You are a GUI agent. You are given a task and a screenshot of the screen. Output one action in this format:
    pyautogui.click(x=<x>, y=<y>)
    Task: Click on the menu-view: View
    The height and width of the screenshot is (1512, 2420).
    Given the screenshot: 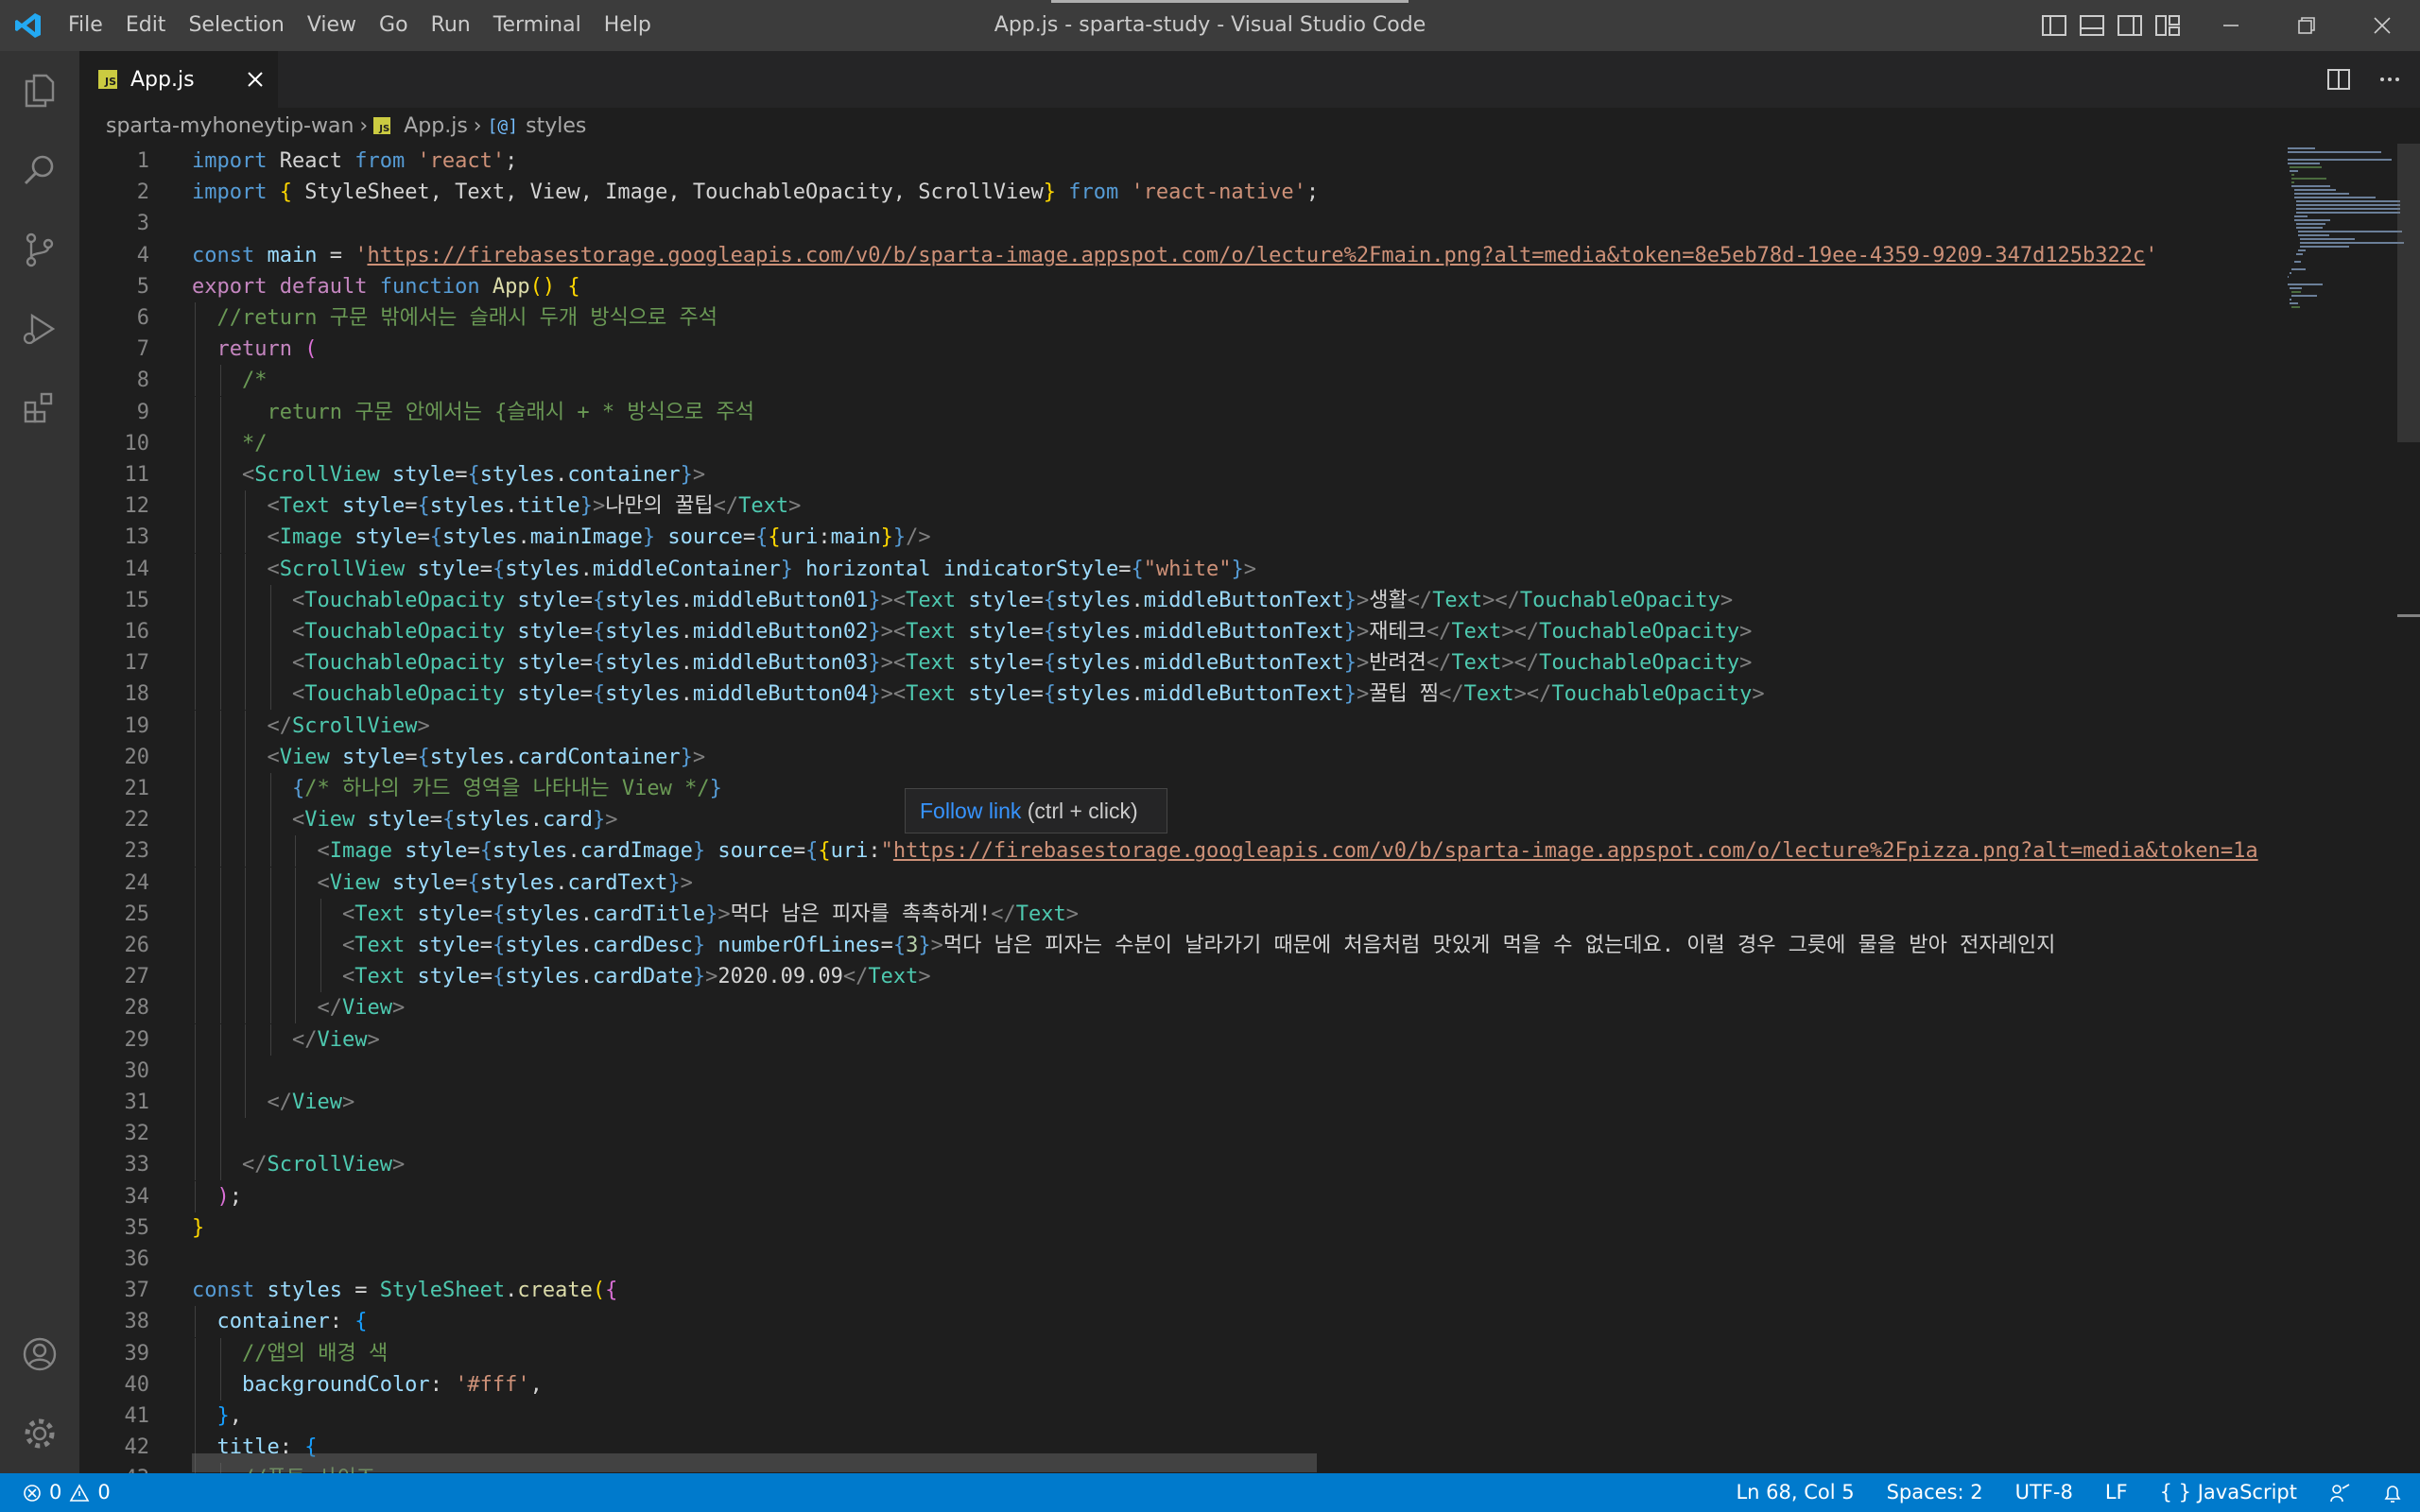 What is the action you would take?
    pyautogui.click(x=332, y=25)
    